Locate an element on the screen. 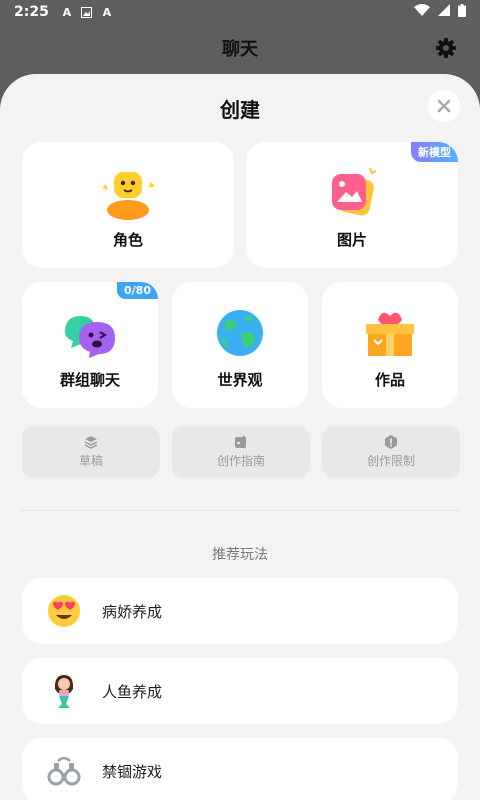 This screenshot has height=800, width=480. status-time: 2:25 is located at coordinates (31, 12).